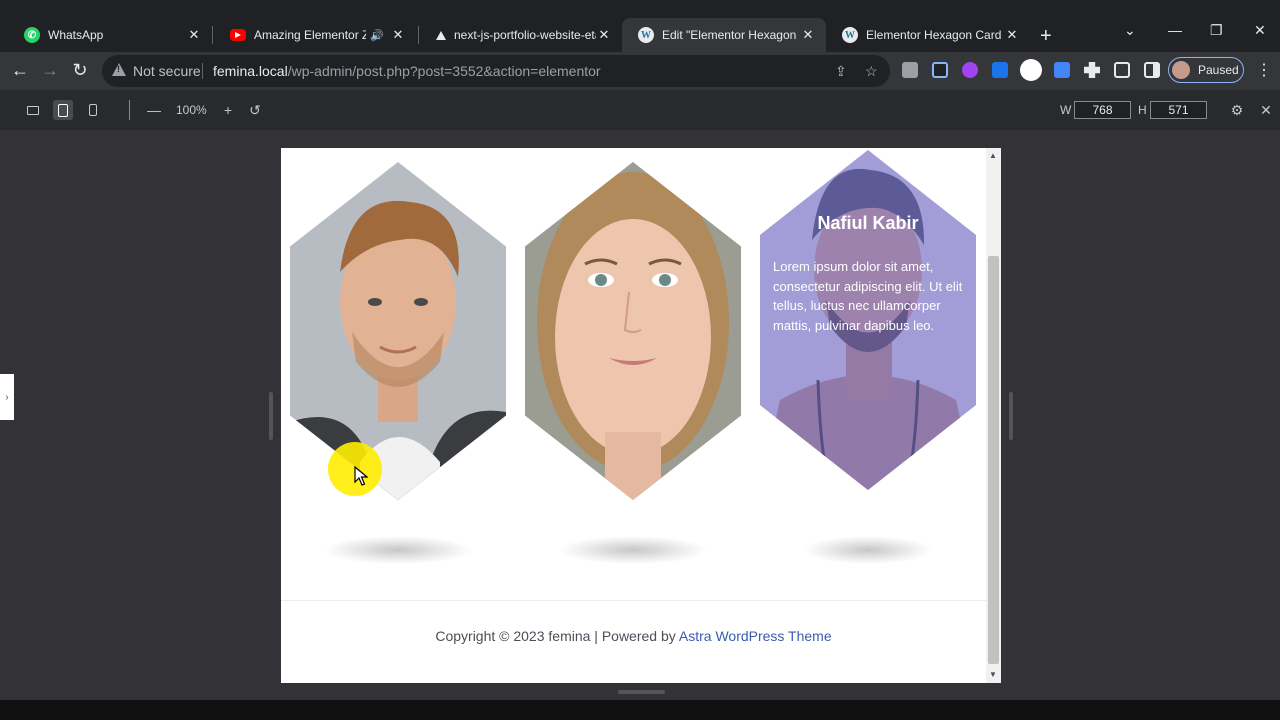 The width and height of the screenshot is (1280, 720). I want to click on mobile-icon, so click(93, 110).